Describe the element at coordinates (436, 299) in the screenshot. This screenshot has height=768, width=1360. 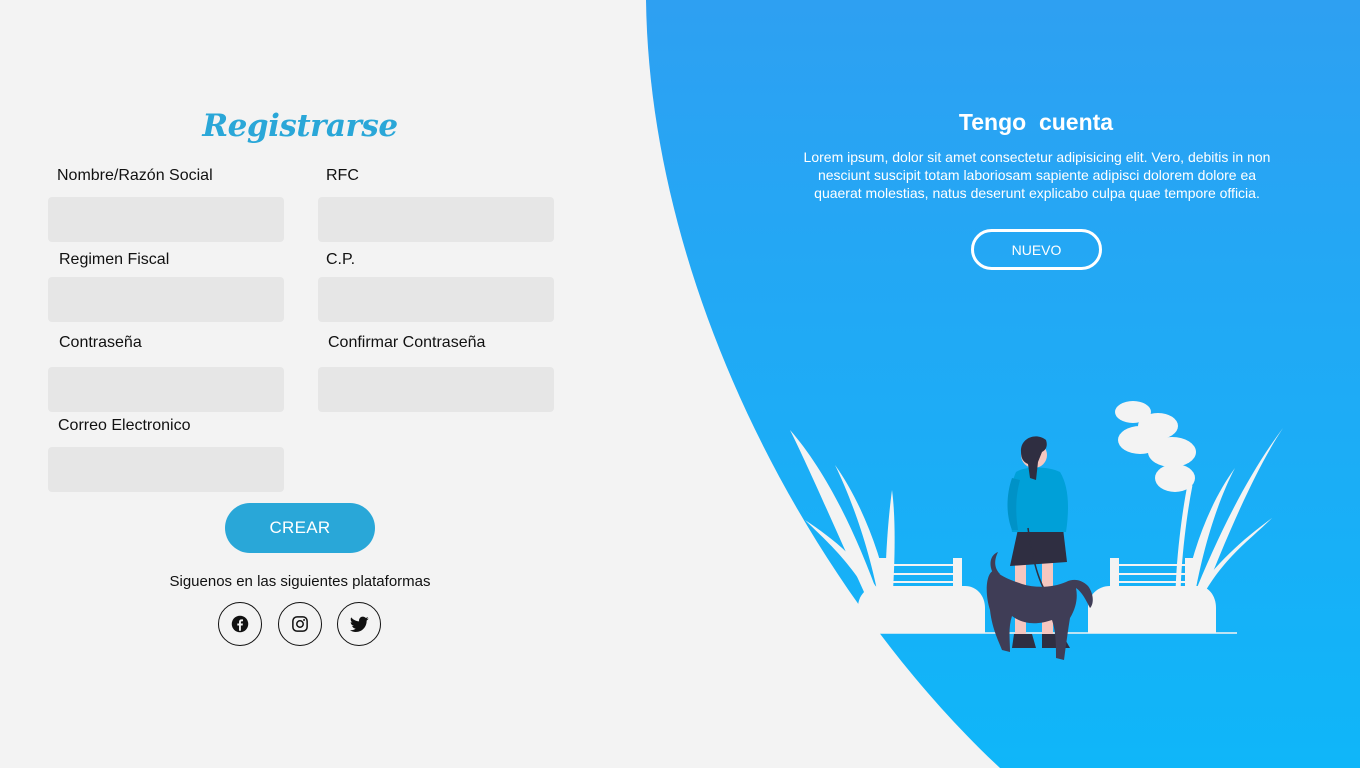
I see `cp-input` at that location.